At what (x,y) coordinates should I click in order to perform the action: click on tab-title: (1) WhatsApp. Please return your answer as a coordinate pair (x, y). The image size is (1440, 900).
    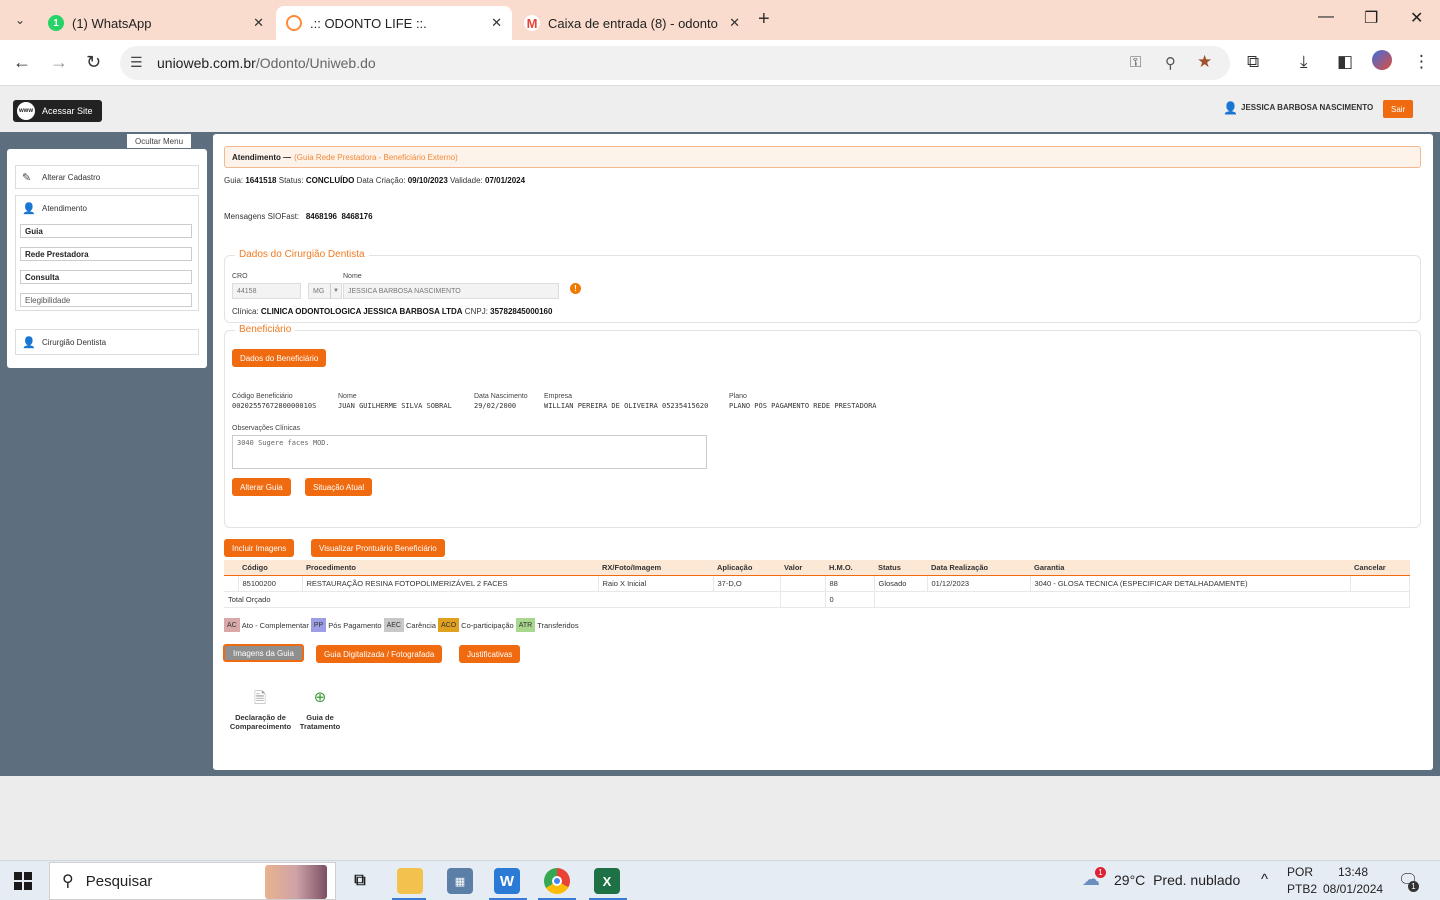
    Looking at the image, I should click on (112, 23).